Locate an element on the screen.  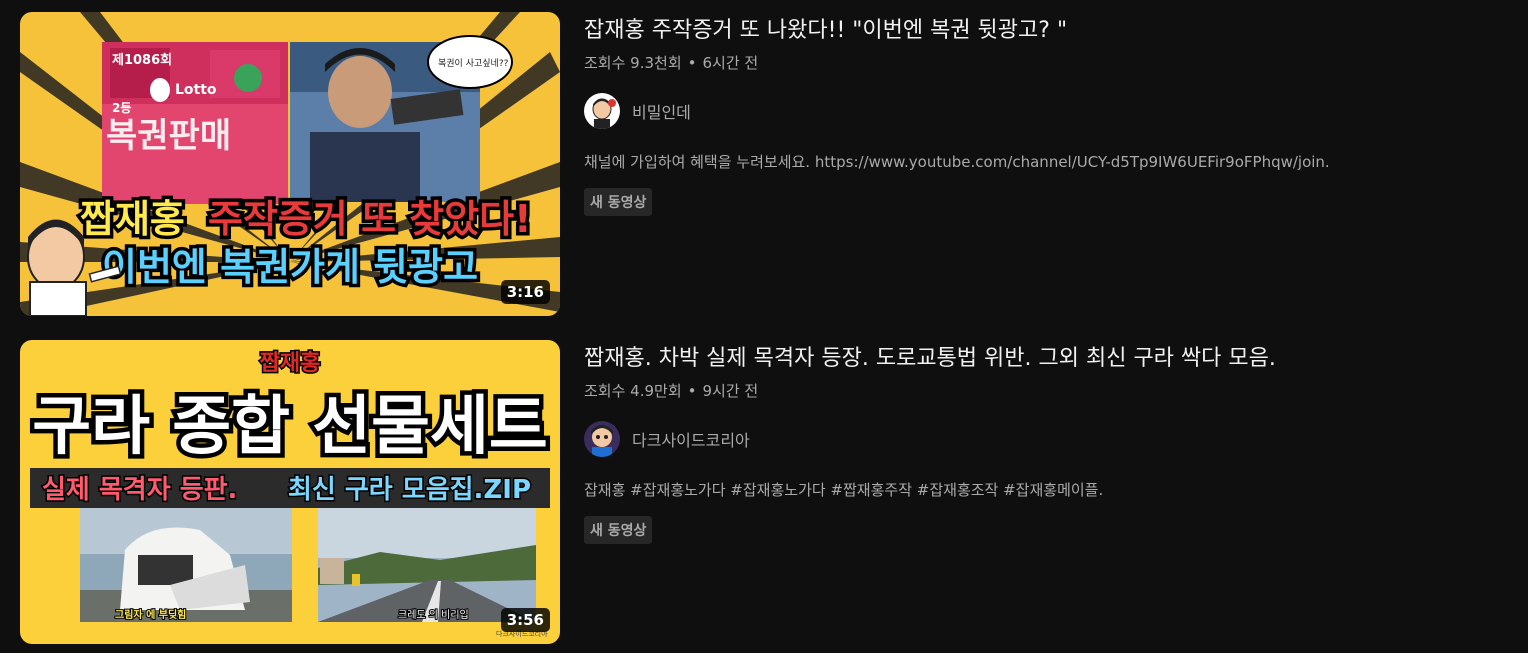
view-count: 조회수 9.3천회 is located at coordinates (633, 63).